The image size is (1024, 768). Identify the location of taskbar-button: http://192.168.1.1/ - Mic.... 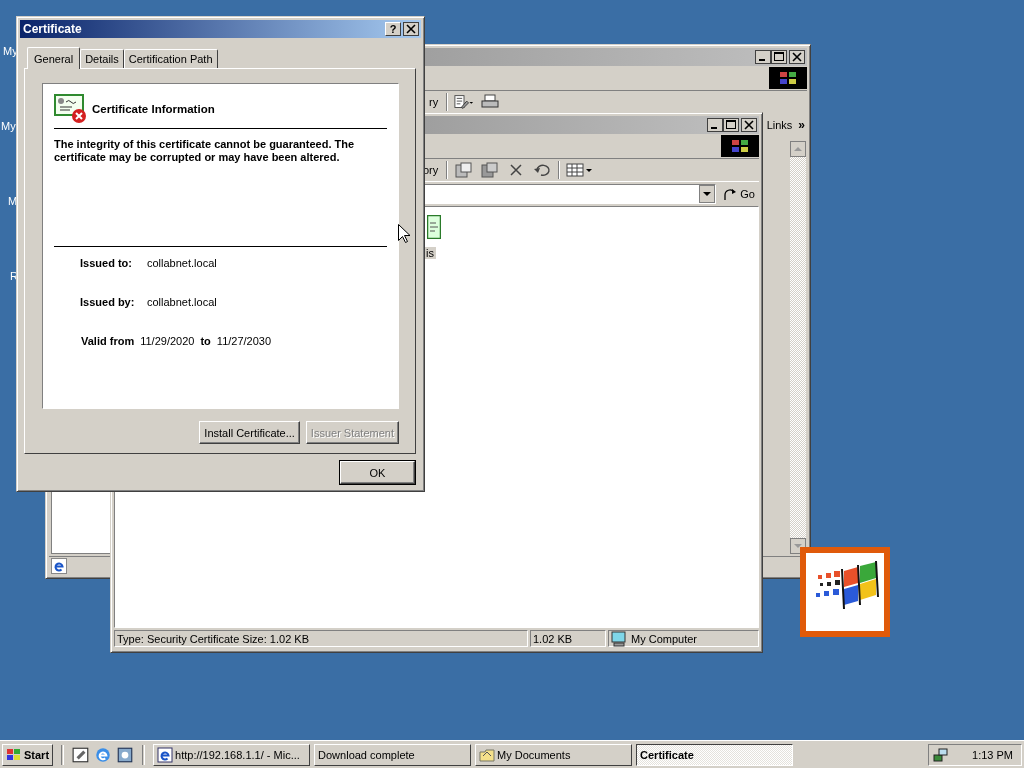
(232, 754).